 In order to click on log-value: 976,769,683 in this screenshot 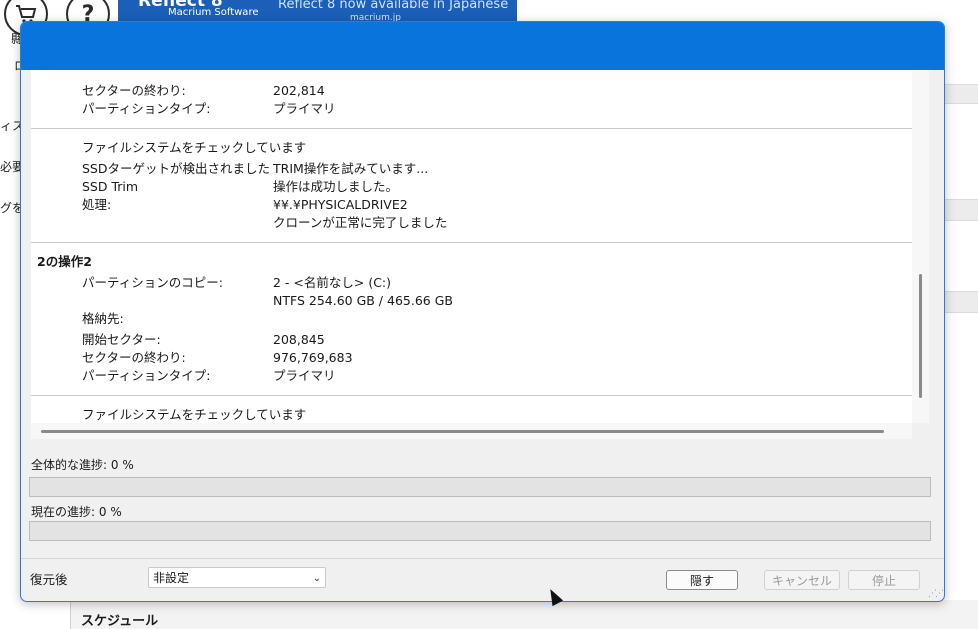, I will do `click(313, 357)`.